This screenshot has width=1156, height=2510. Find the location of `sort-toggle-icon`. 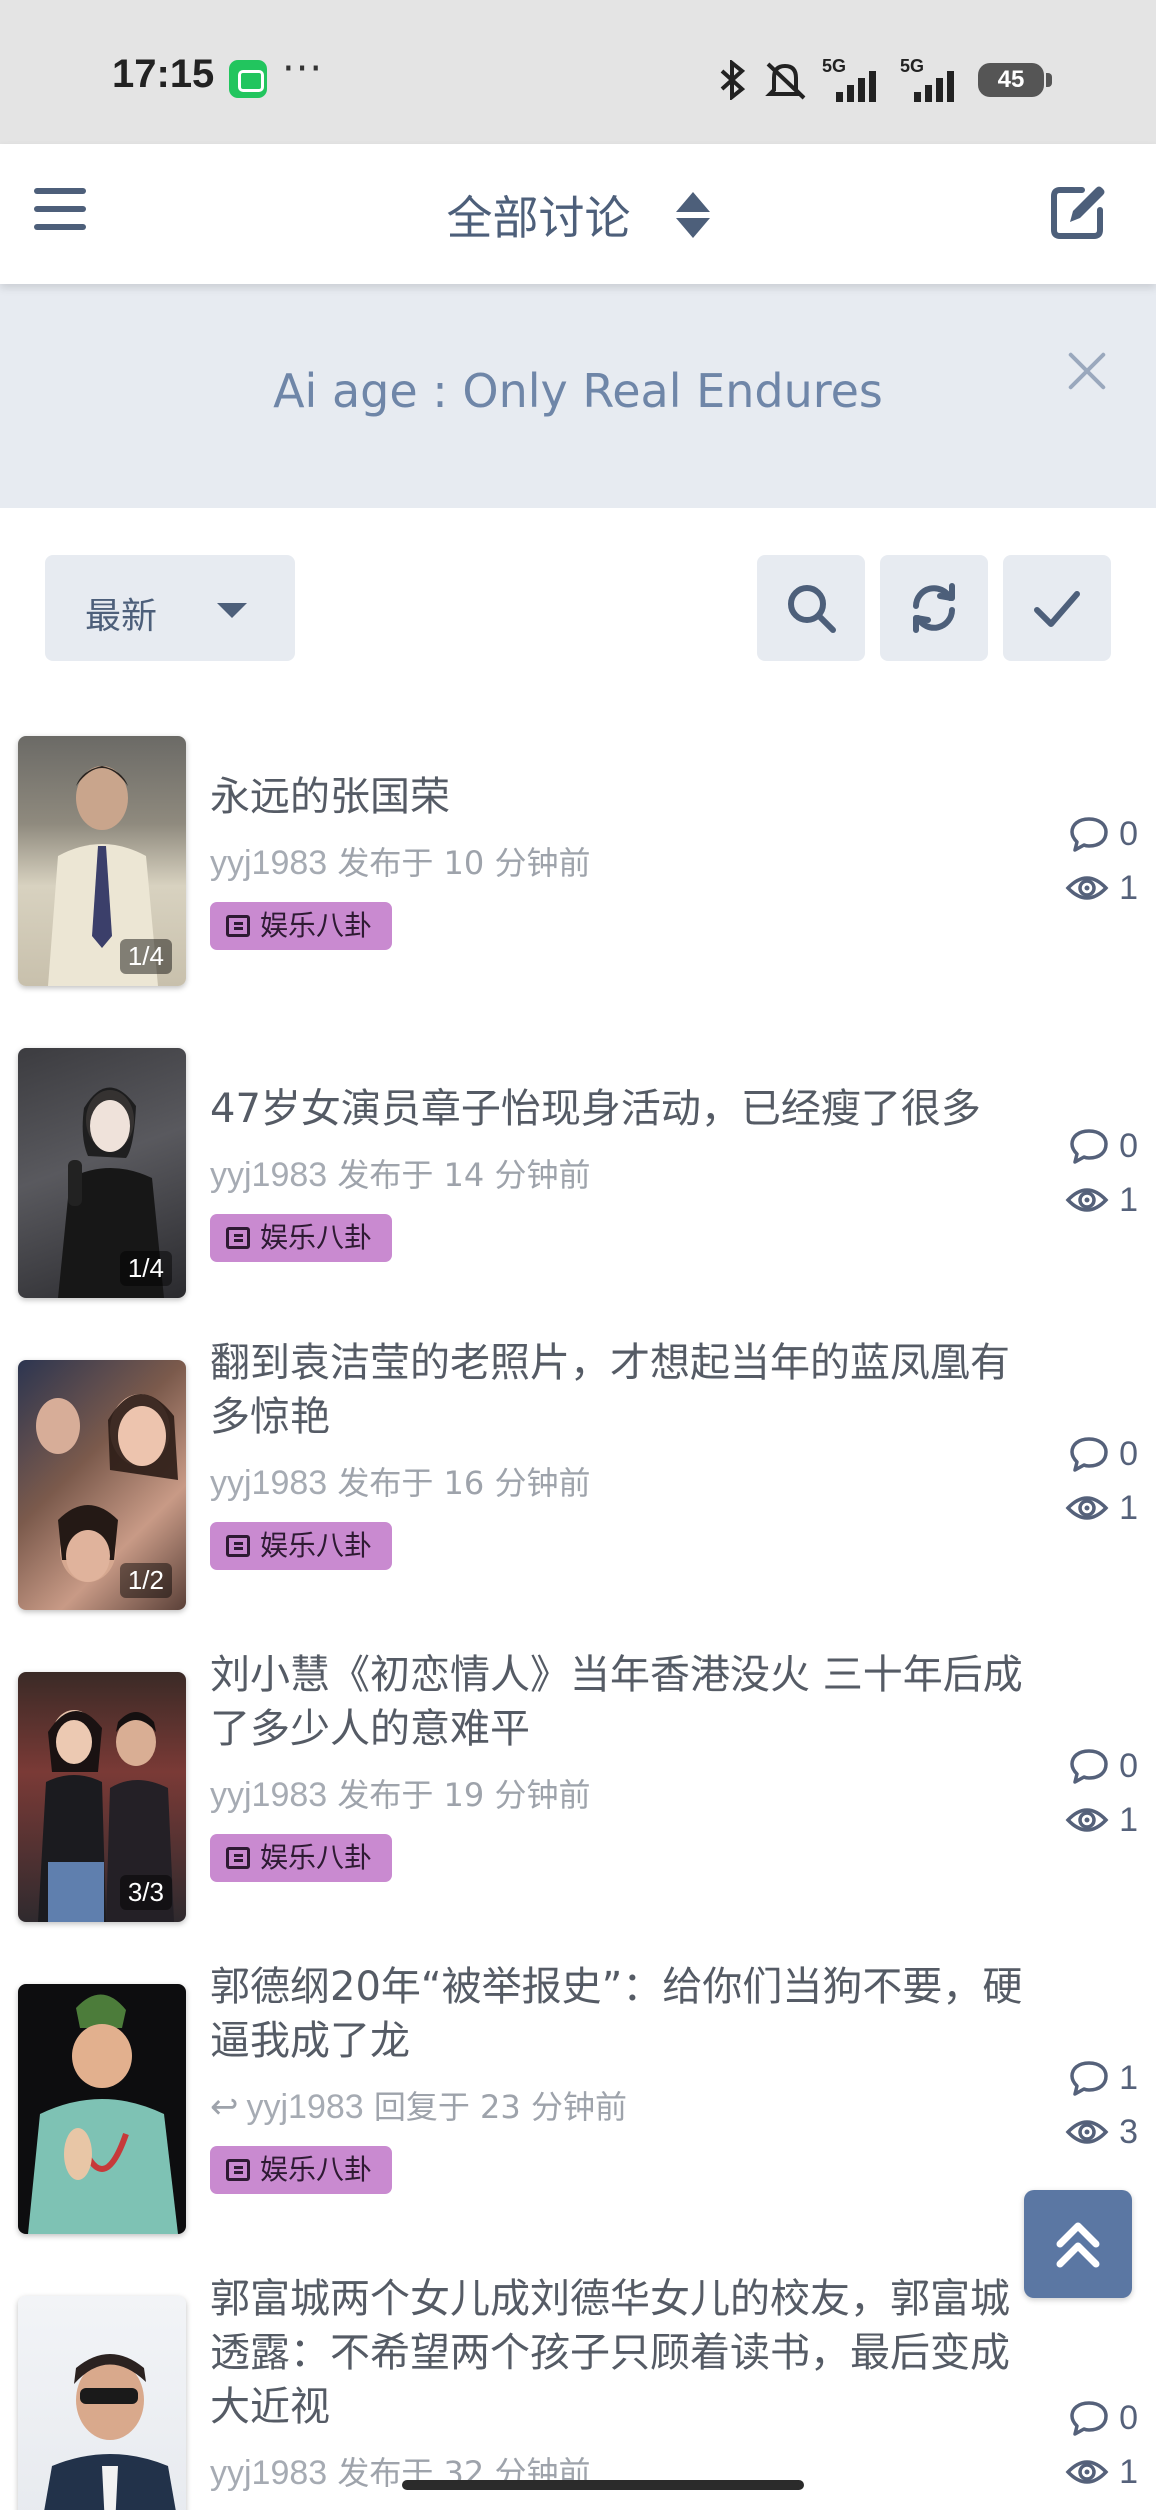

sort-toggle-icon is located at coordinates (692, 215).